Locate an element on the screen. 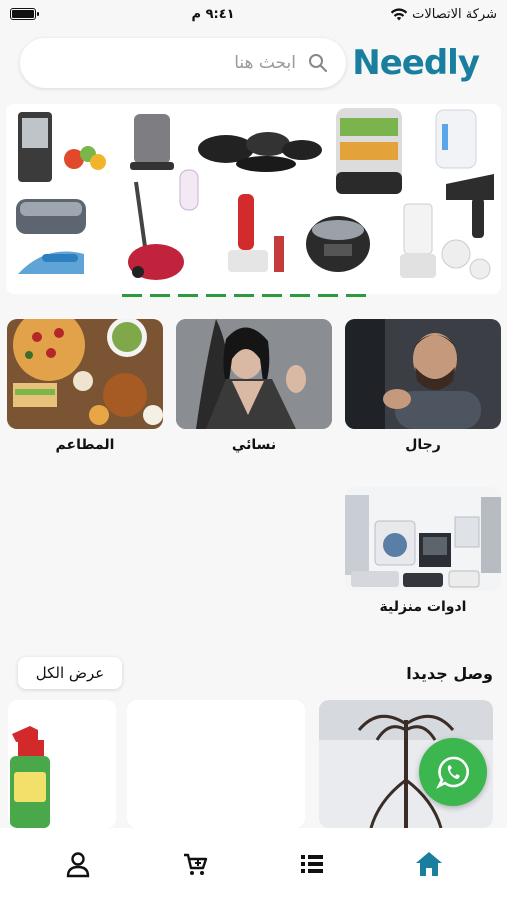 This screenshot has height=900, width=507. home-icon is located at coordinates (428, 864).